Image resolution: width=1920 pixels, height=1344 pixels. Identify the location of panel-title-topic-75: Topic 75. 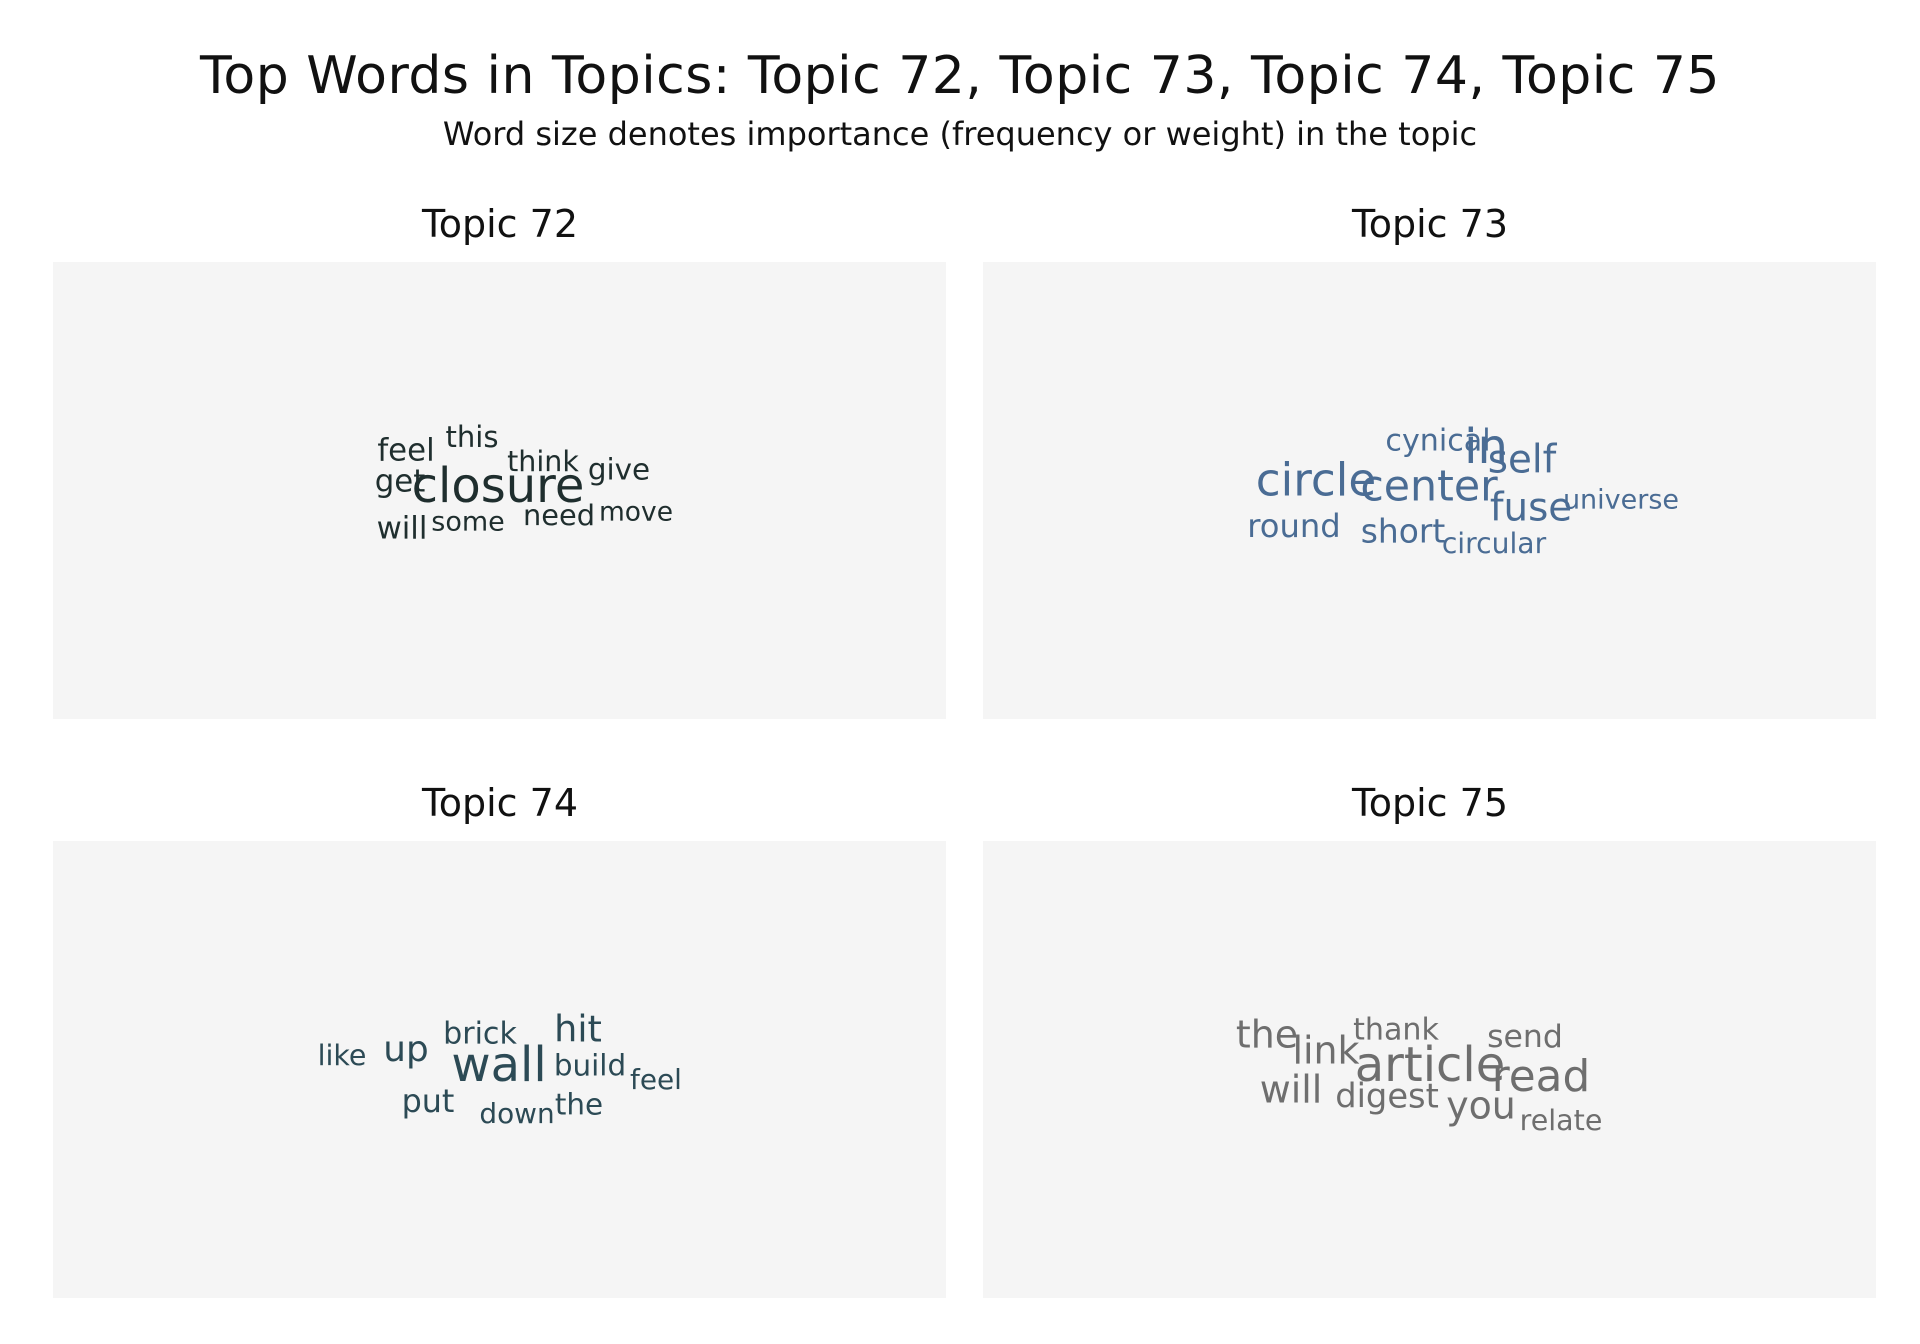
(1429, 803).